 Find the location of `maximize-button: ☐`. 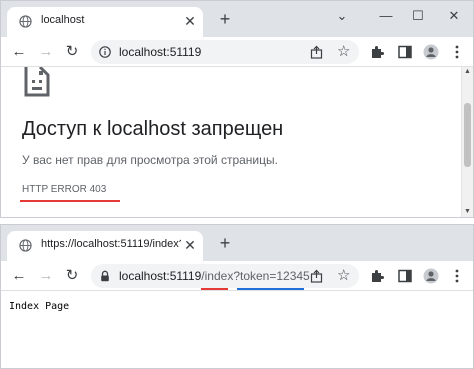

maximize-button: ☐ is located at coordinates (418, 16).